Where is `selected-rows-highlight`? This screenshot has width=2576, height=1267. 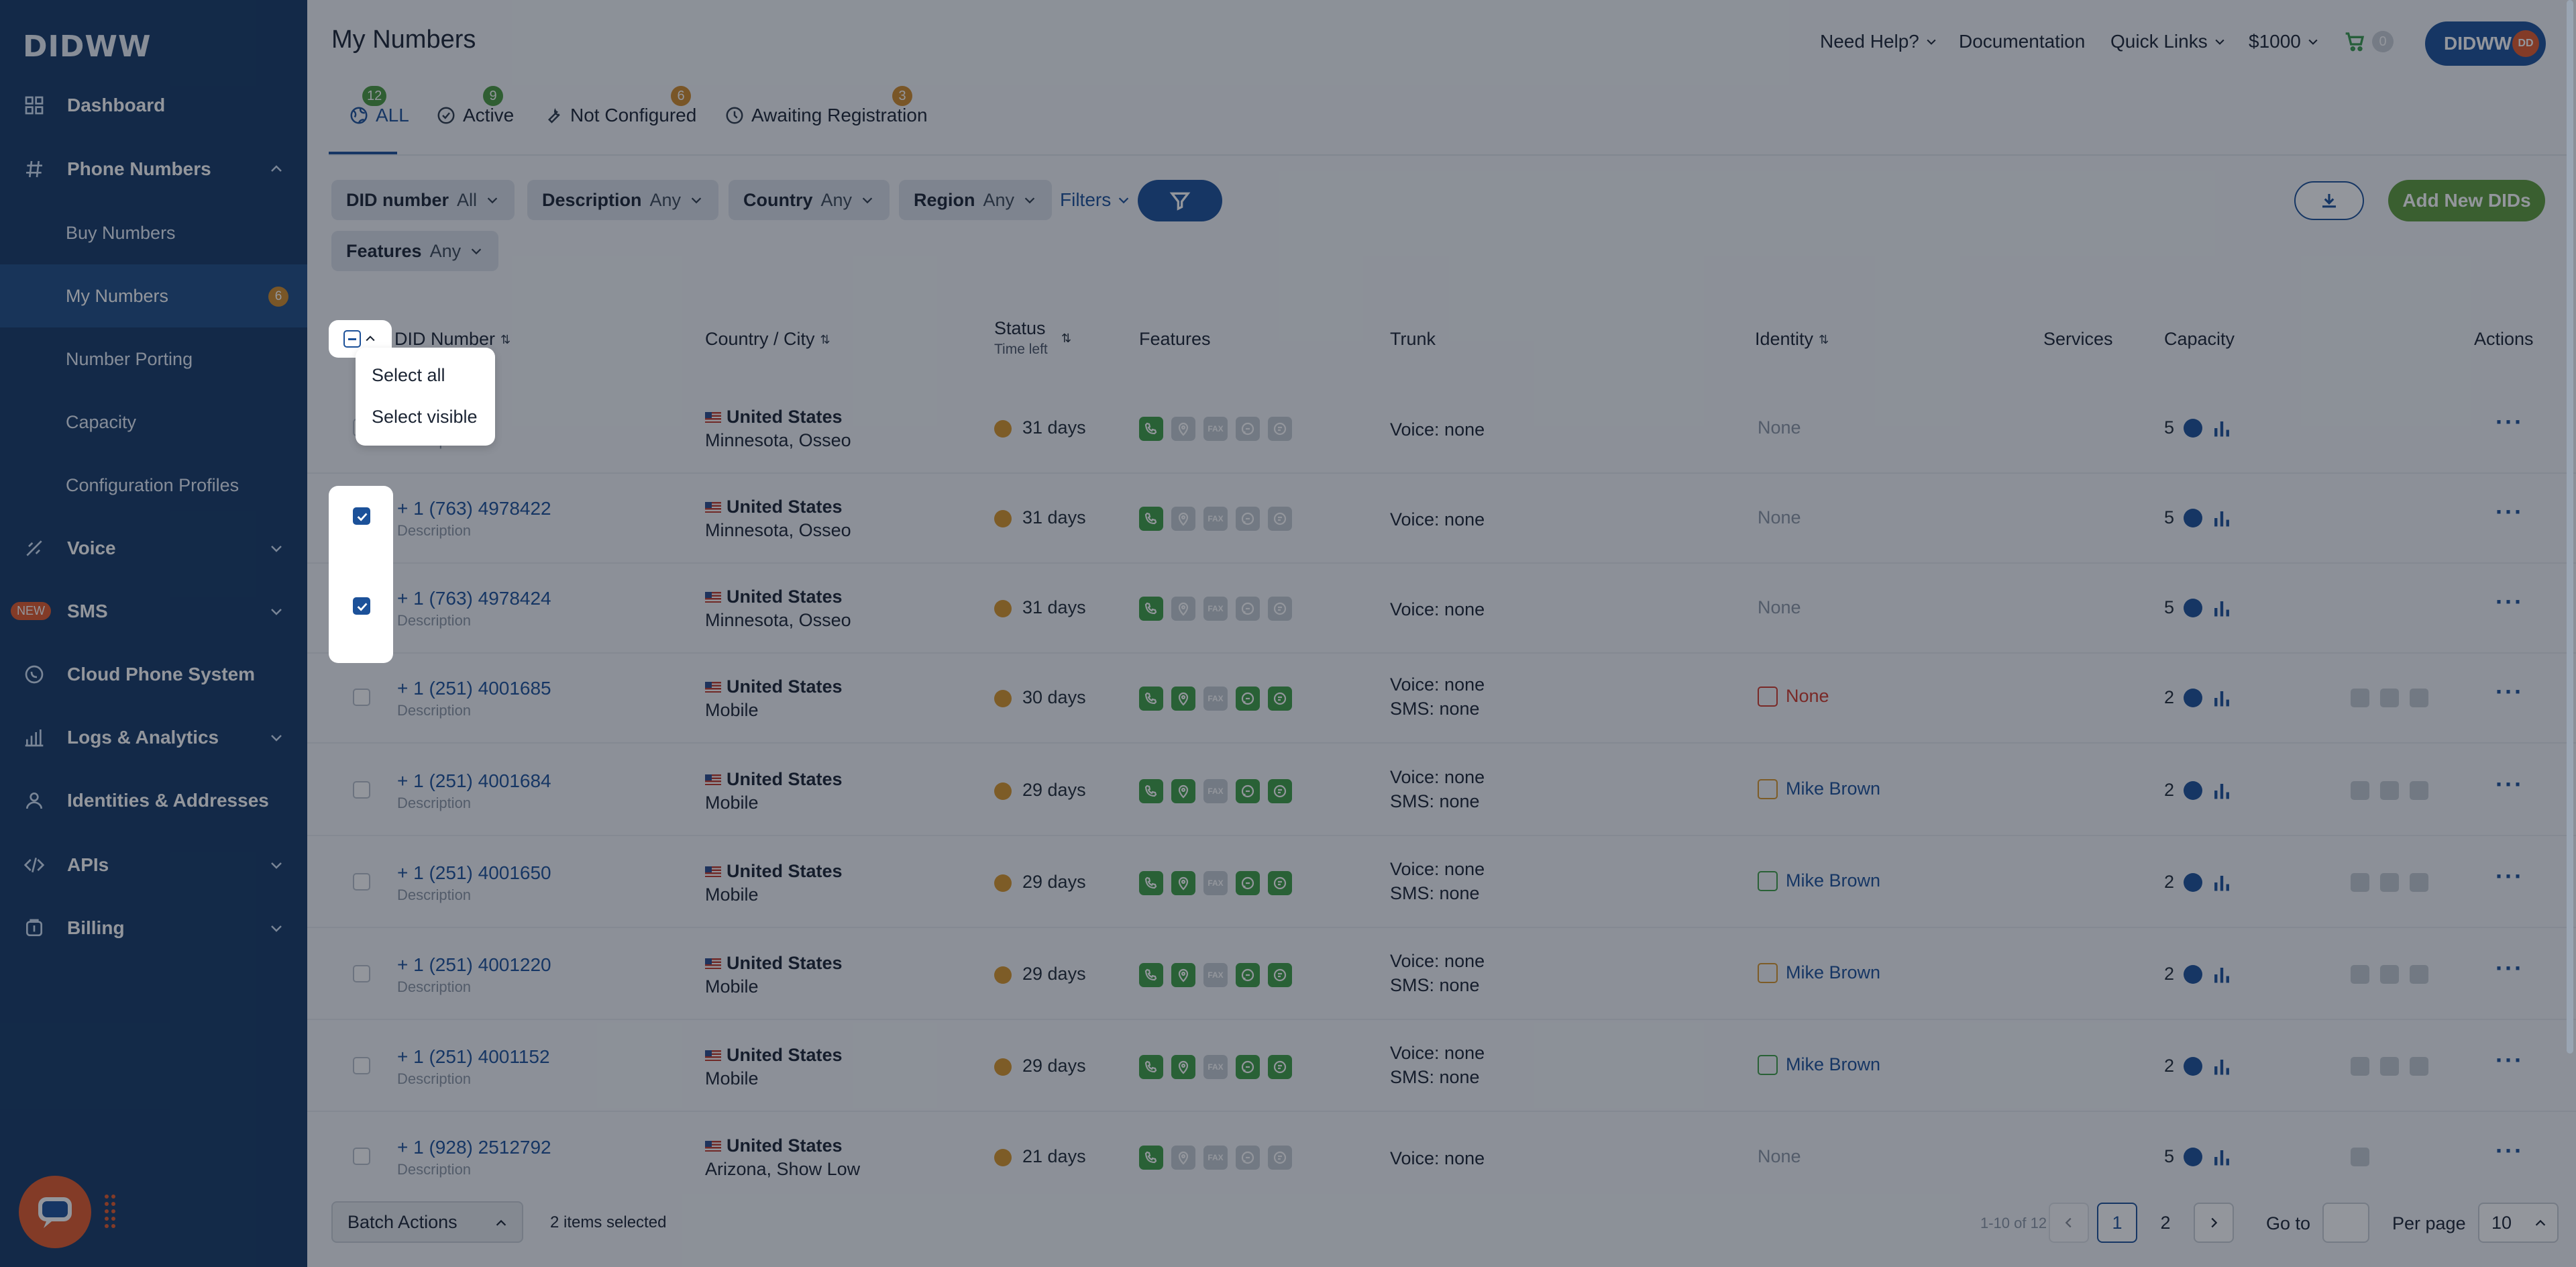
selected-rows-highlight is located at coordinates (361, 574).